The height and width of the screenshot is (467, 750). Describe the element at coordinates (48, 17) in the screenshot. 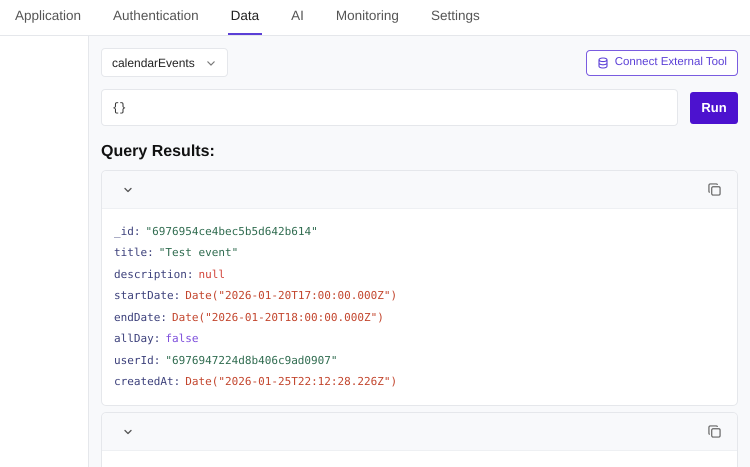

I see `nav-tab: Application` at that location.